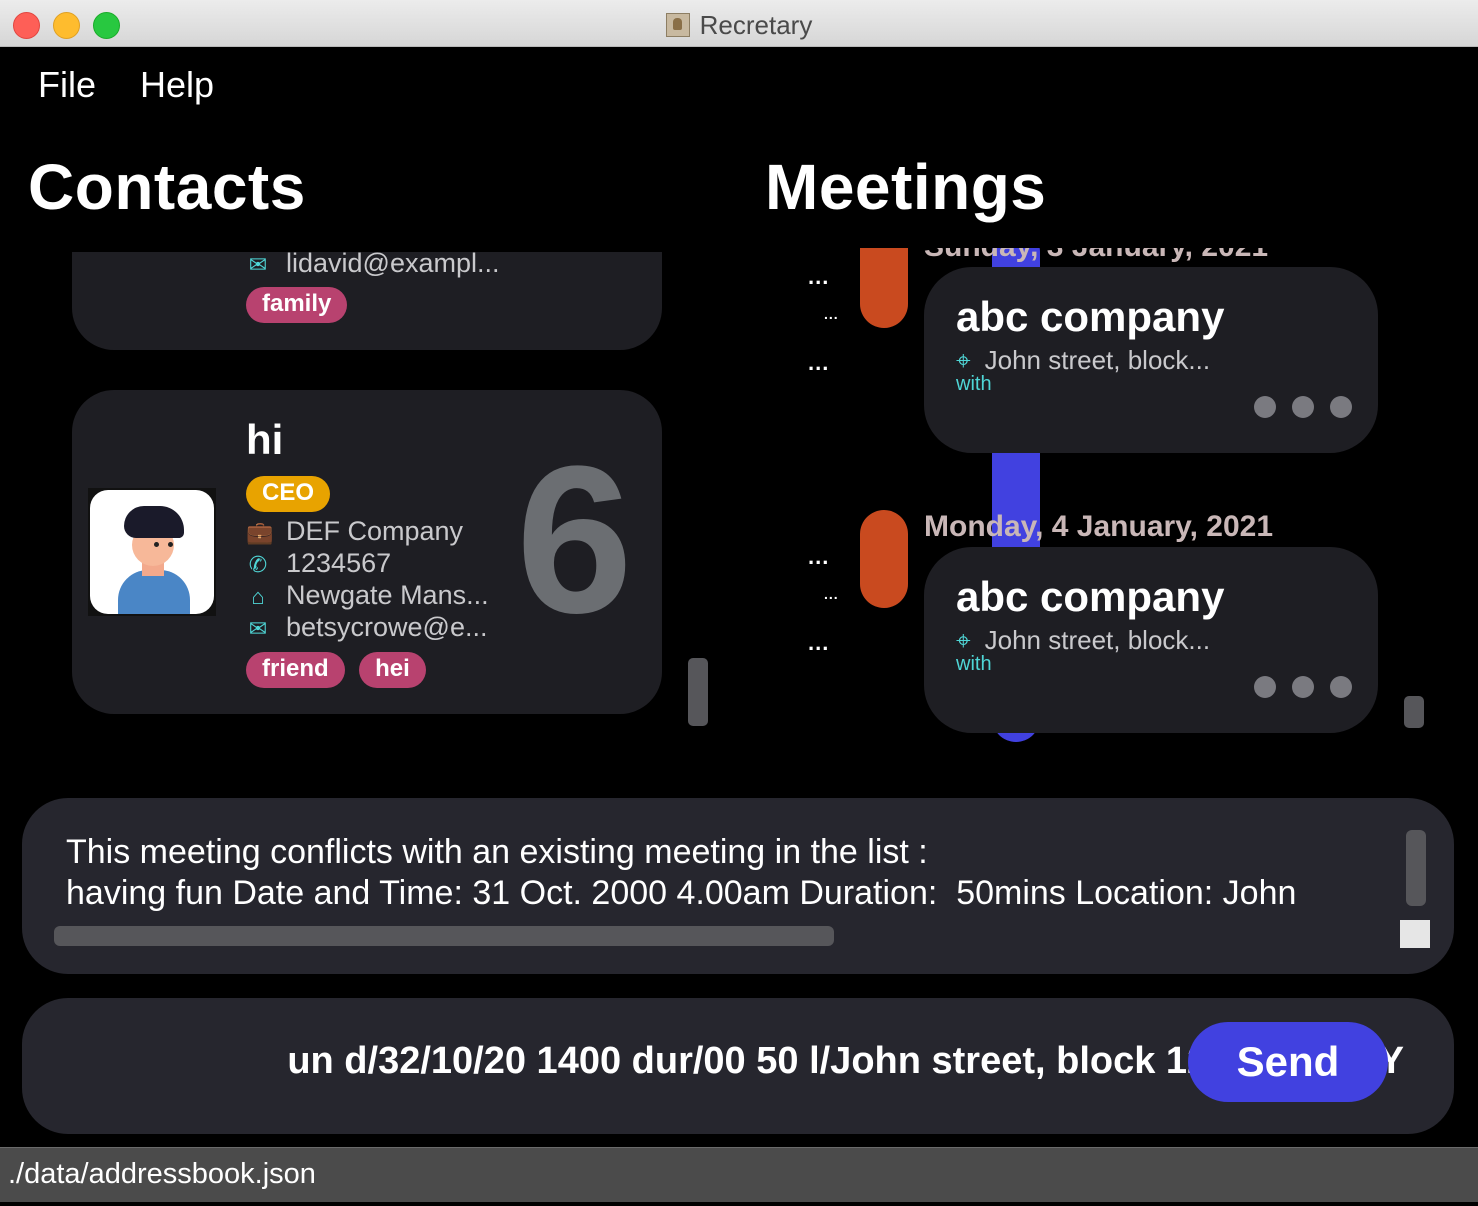 The width and height of the screenshot is (1478, 1206). What do you see at coordinates (677, 25) in the screenshot?
I see `app-icon` at bounding box center [677, 25].